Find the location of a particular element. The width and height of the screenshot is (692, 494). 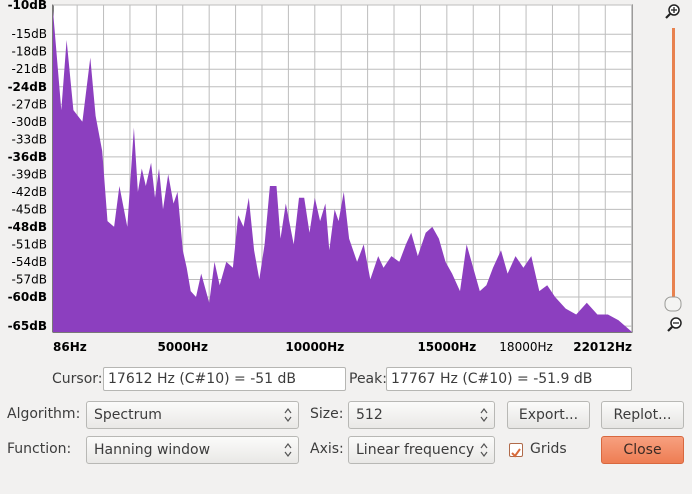

x-tick-label: 22012Hz is located at coordinates (602, 347).